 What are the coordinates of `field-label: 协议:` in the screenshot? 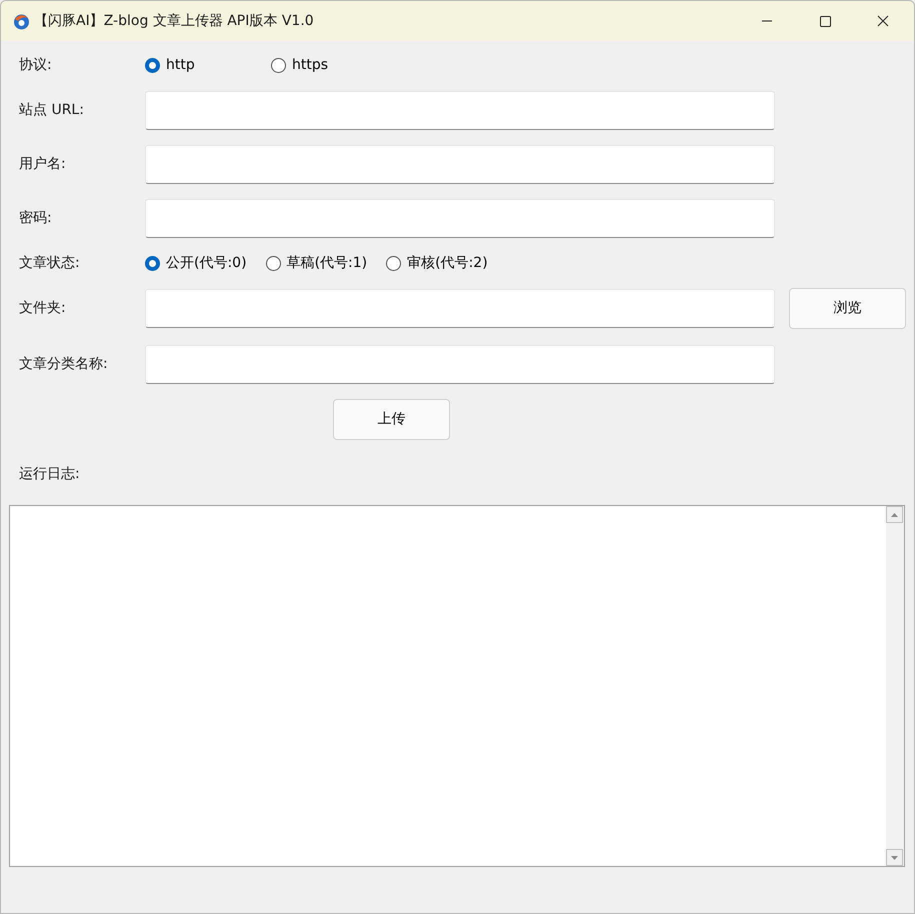 It's located at (36, 65).